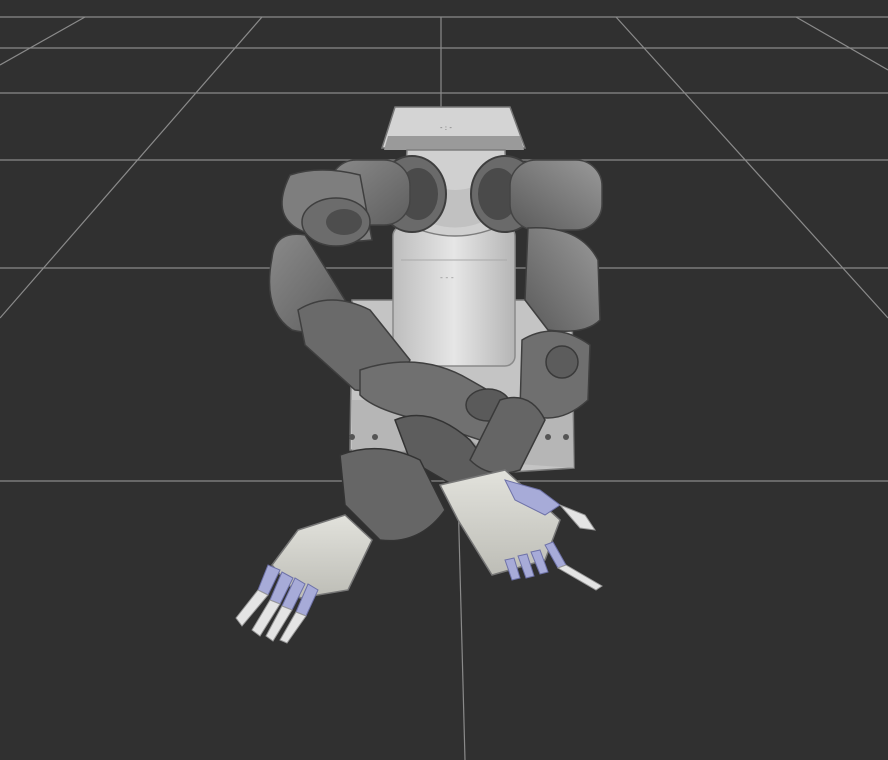 The height and width of the screenshot is (760, 888). What do you see at coordinates (304, 579) in the screenshot?
I see `robot-left-hand` at bounding box center [304, 579].